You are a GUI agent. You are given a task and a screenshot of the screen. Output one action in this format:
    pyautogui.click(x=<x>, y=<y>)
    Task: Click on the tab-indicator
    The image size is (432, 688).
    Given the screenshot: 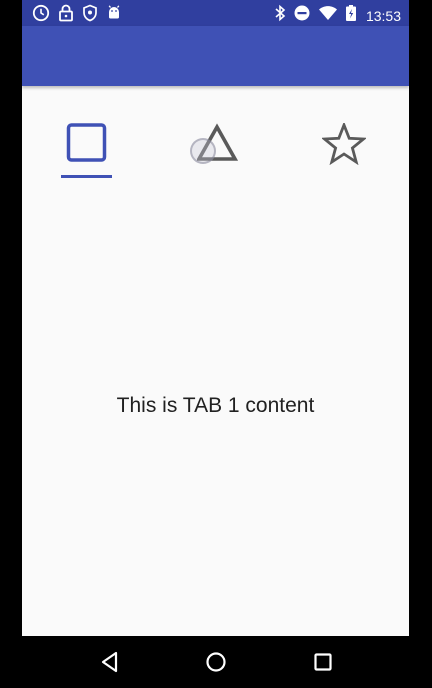 What is the action you would take?
    pyautogui.click(x=86, y=176)
    